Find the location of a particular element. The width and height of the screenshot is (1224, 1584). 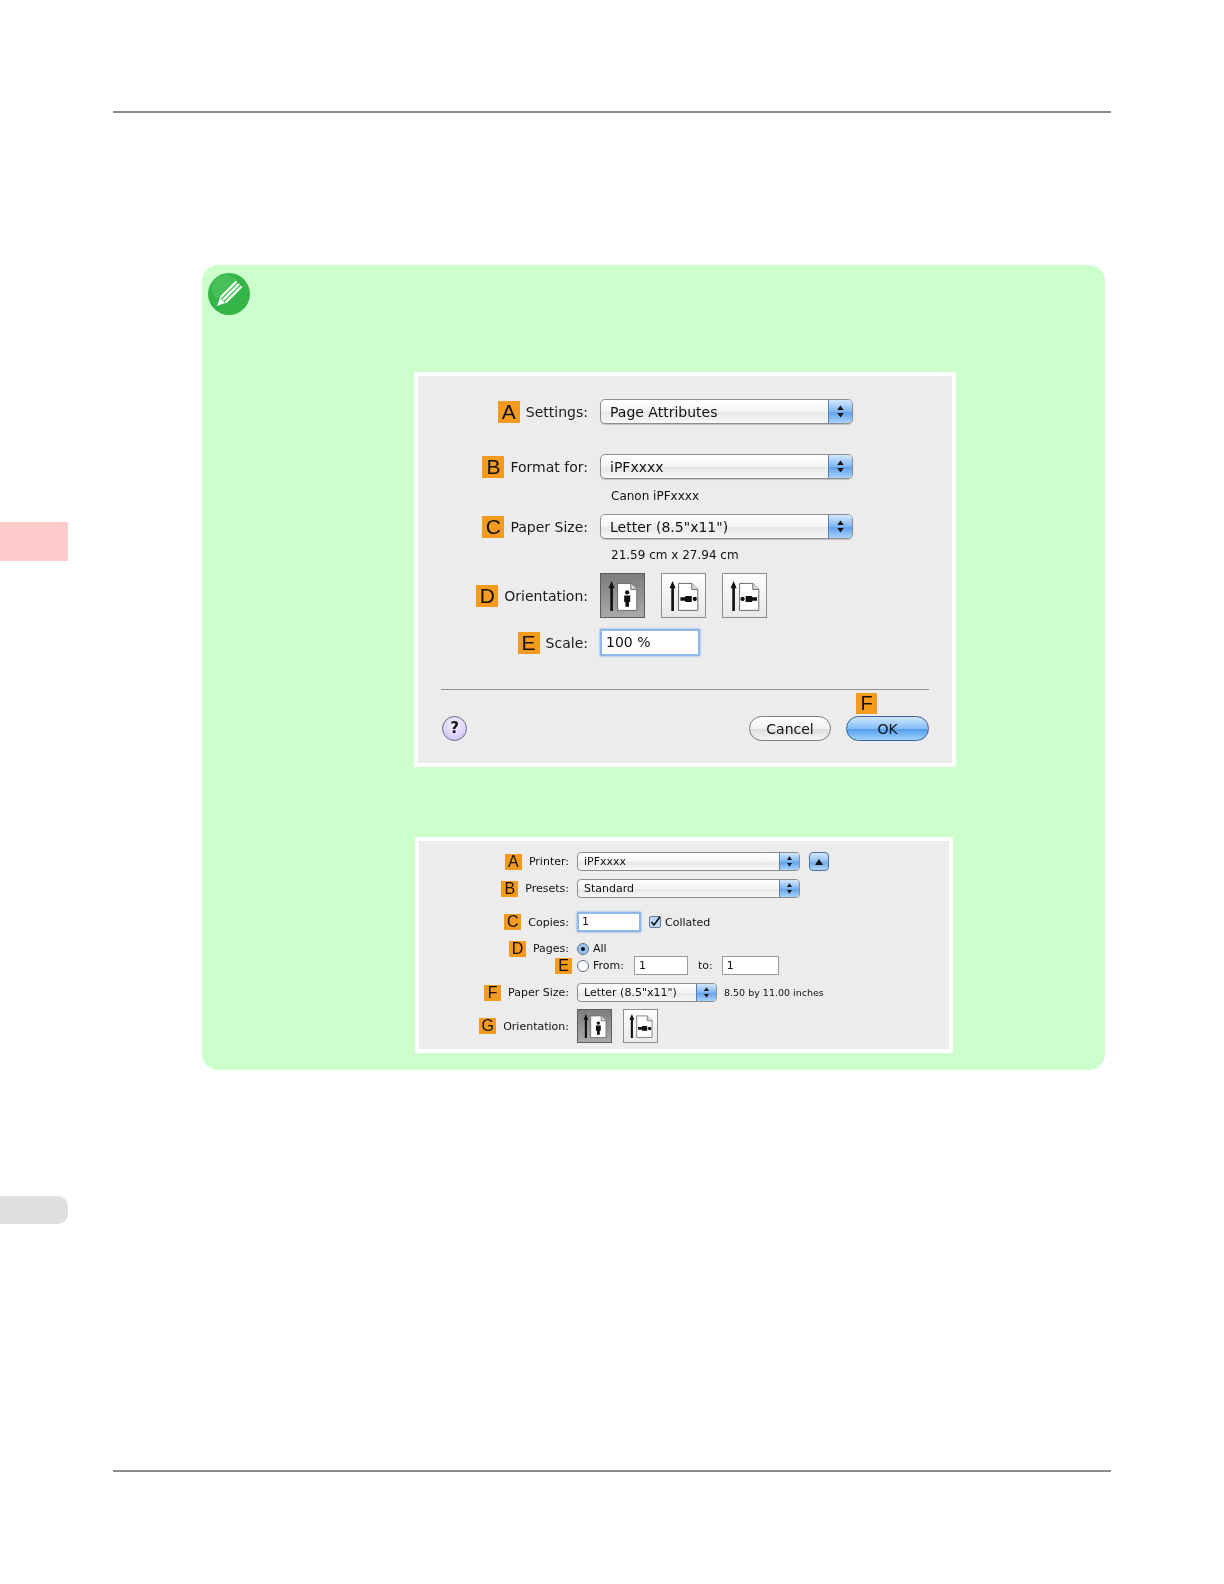

checkbox is located at coordinates (655, 922).